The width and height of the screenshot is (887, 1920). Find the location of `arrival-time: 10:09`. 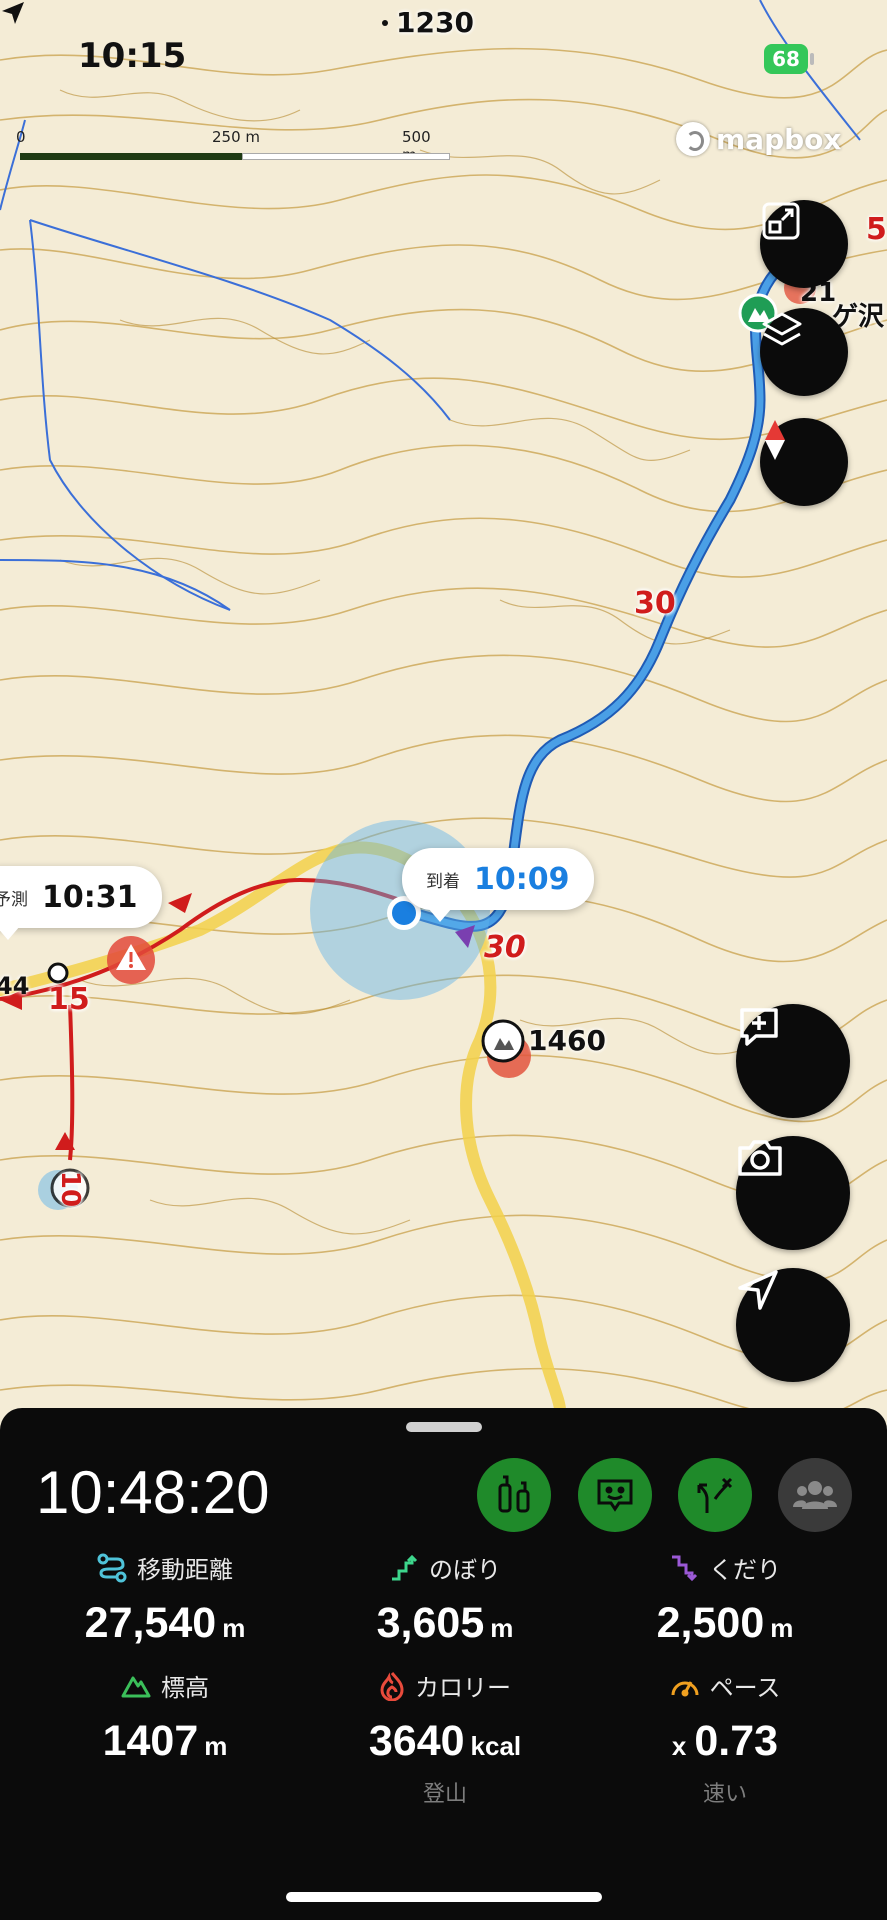

arrival-time: 10:09 is located at coordinates (522, 879).